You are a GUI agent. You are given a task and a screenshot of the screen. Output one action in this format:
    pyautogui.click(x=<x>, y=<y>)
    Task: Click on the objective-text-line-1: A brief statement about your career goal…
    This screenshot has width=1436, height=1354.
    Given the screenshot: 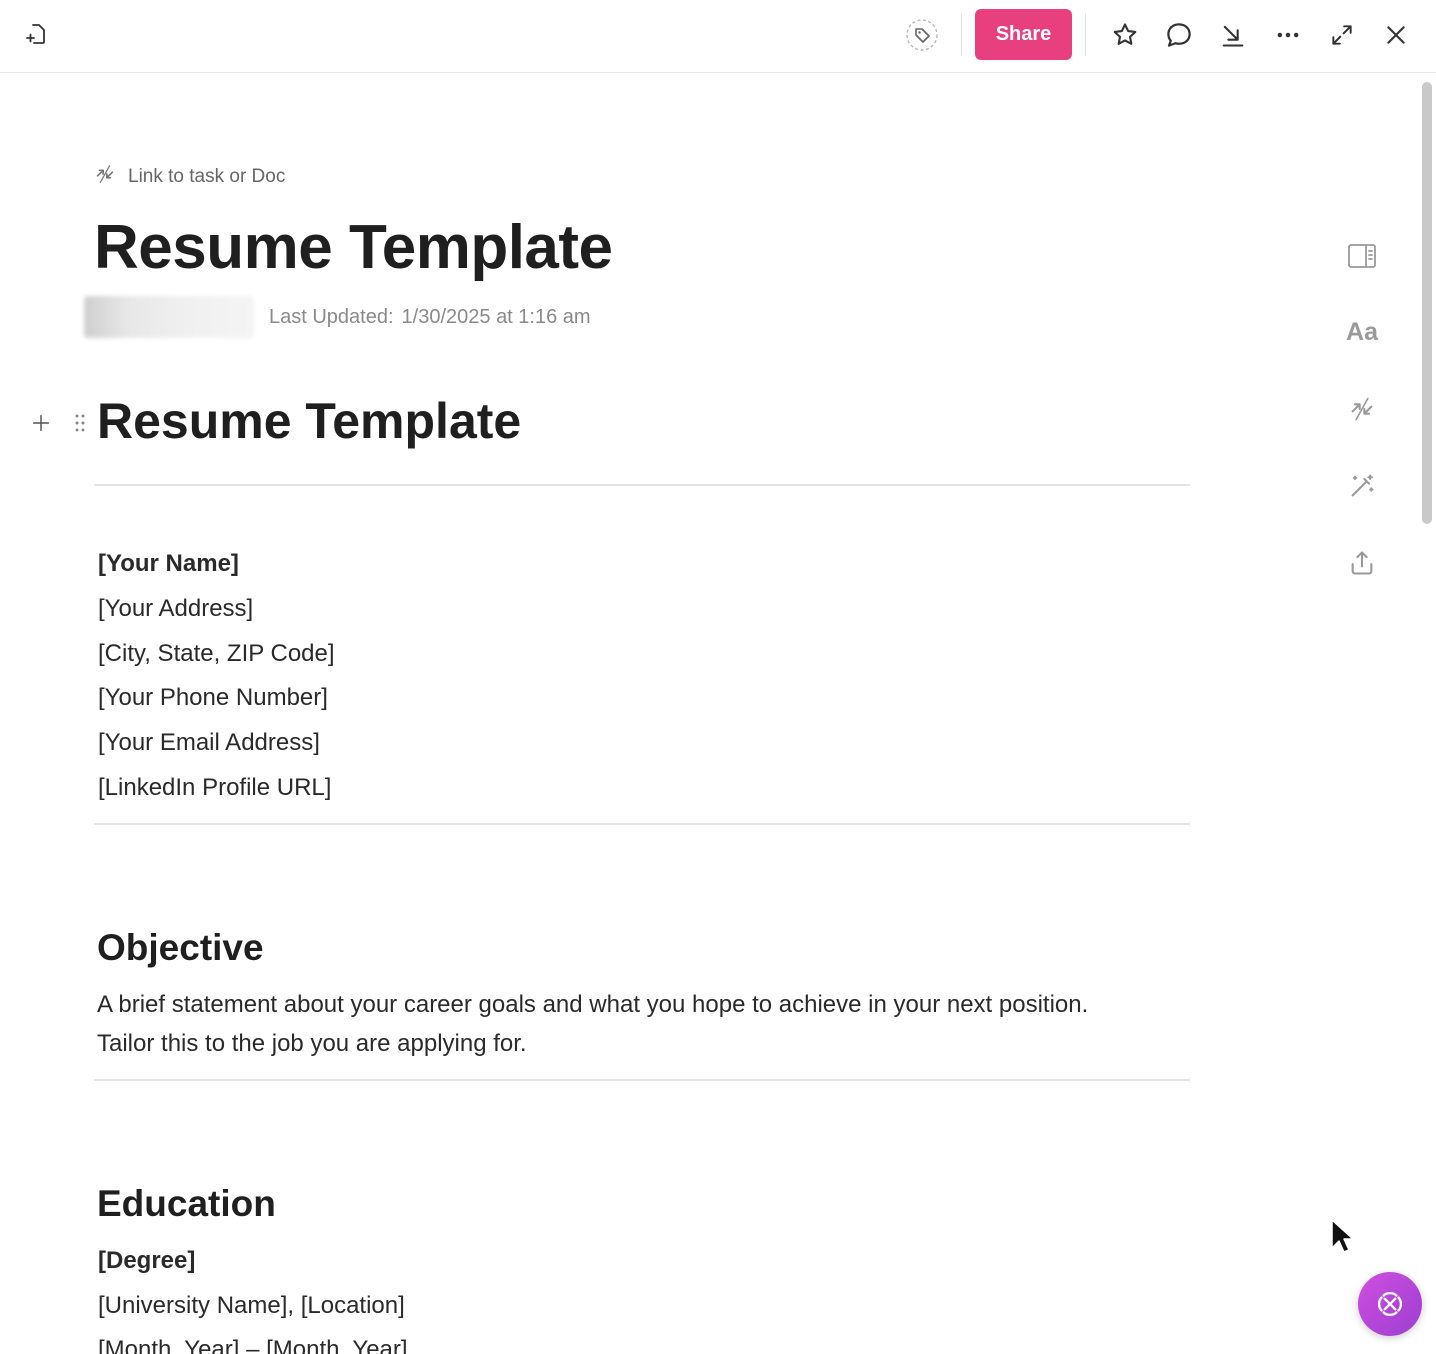 What is the action you would take?
    pyautogui.click(x=592, y=1005)
    